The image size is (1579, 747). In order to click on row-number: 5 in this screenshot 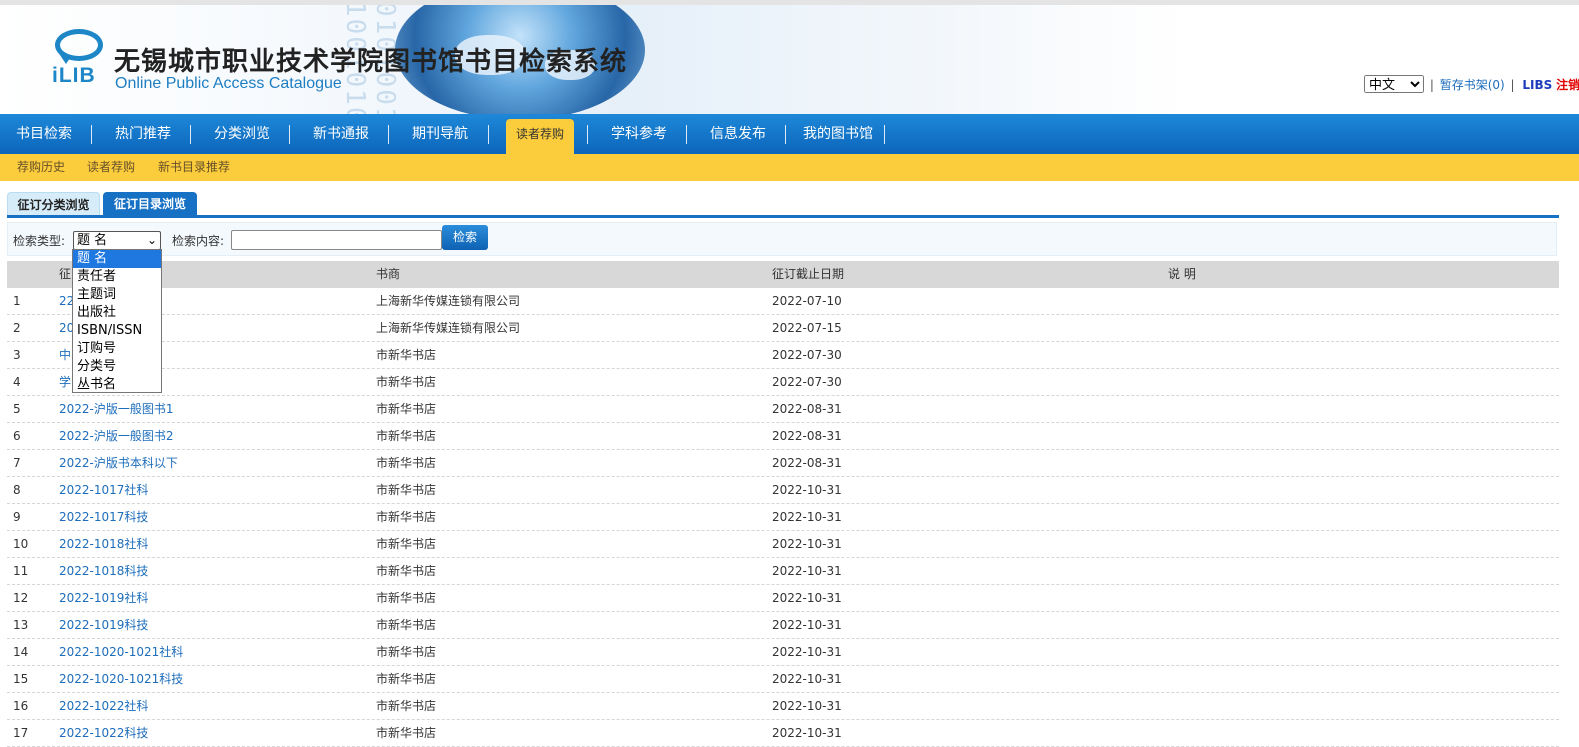, I will do `click(17, 409)`.